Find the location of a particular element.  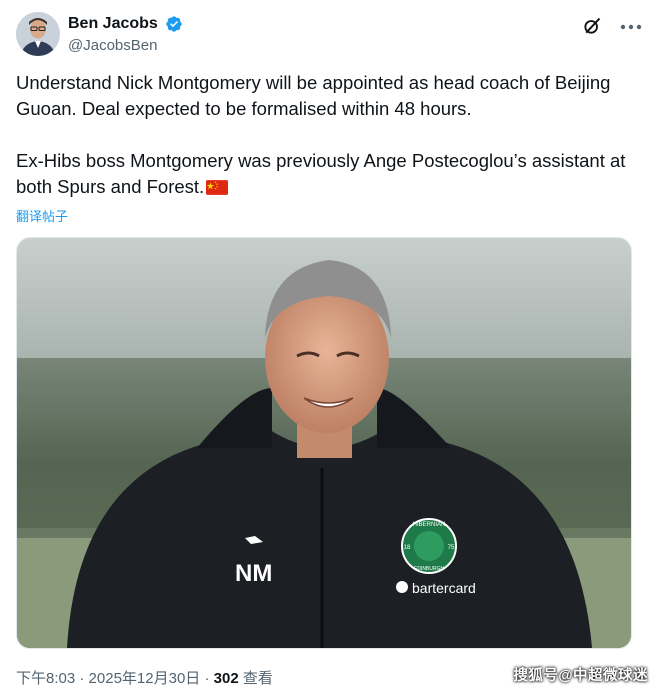

post-time: 下午8:03 is located at coordinates (45, 678).